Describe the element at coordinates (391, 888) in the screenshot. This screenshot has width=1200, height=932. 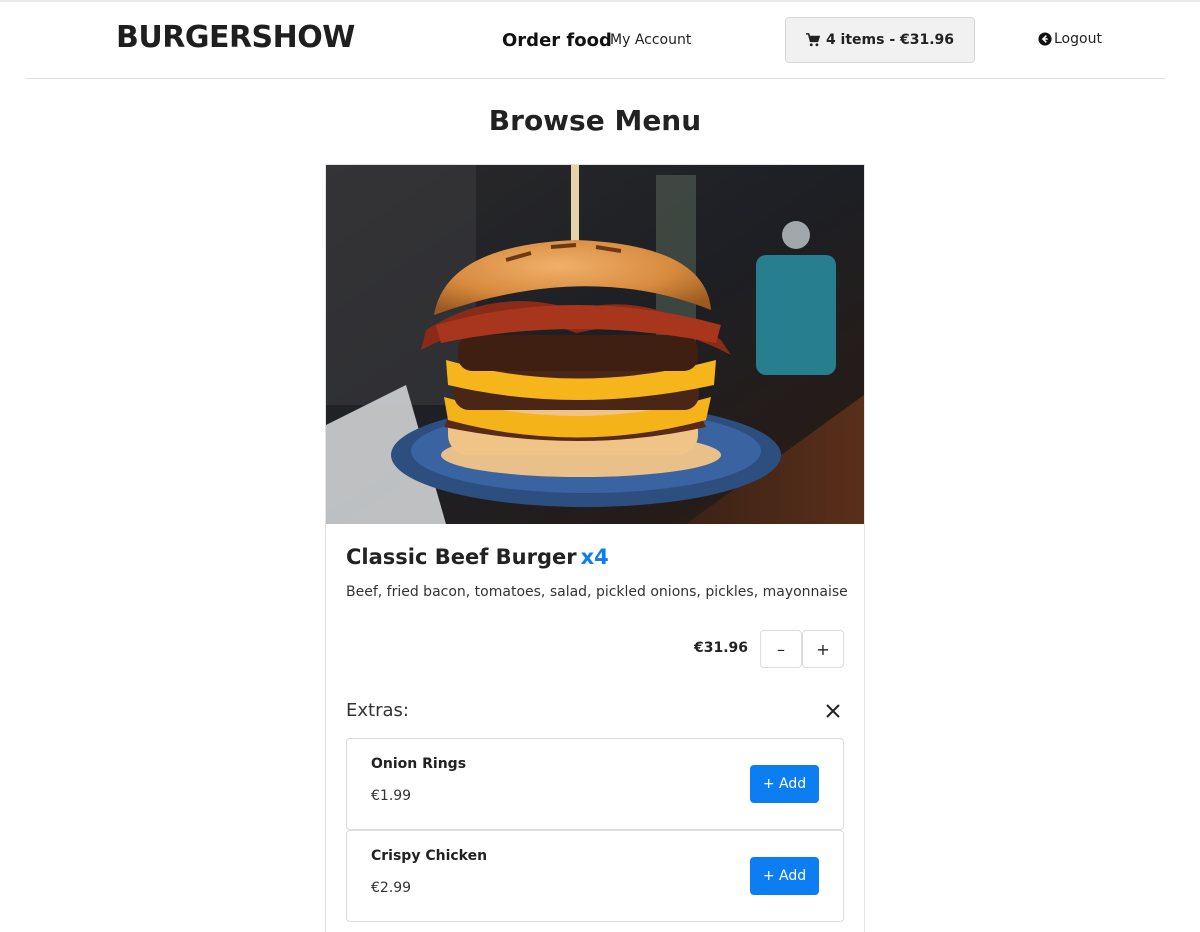
I see `extra-price: €2.99` at that location.